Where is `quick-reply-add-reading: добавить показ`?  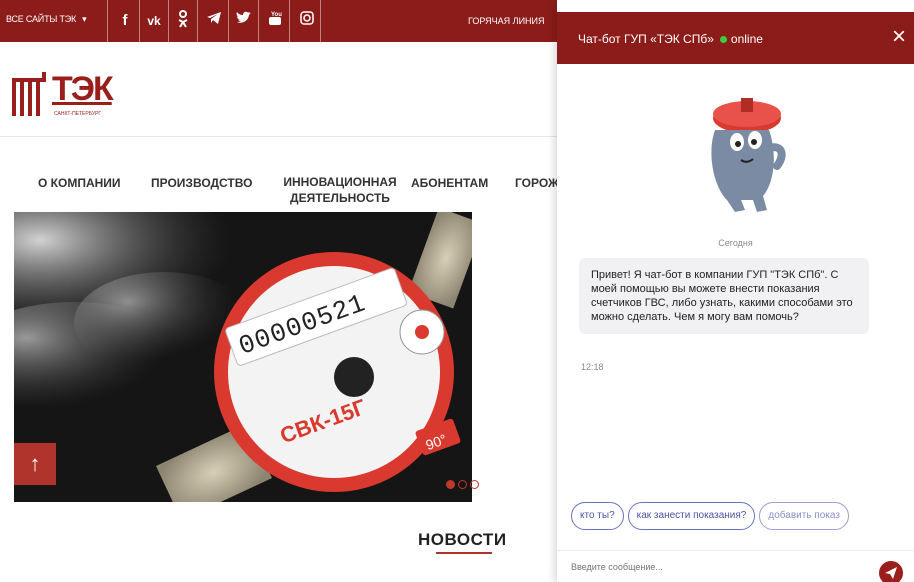
quick-reply-add-reading: добавить показ is located at coordinates (804, 516).